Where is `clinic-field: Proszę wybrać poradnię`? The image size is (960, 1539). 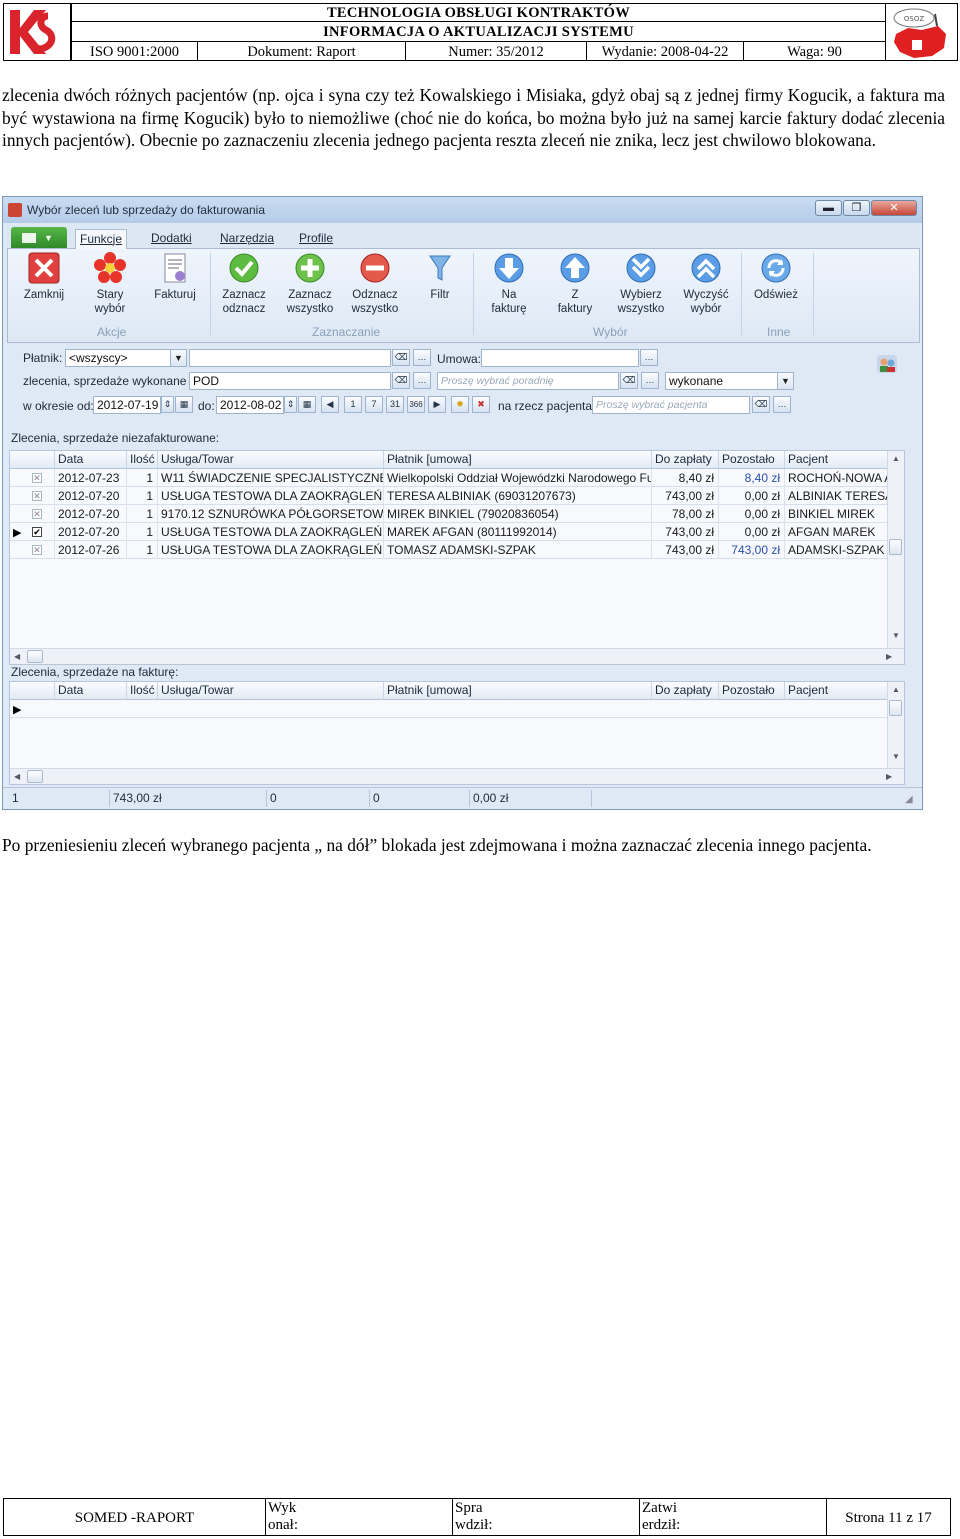 clinic-field: Proszę wybrać poradnię is located at coordinates (528, 381).